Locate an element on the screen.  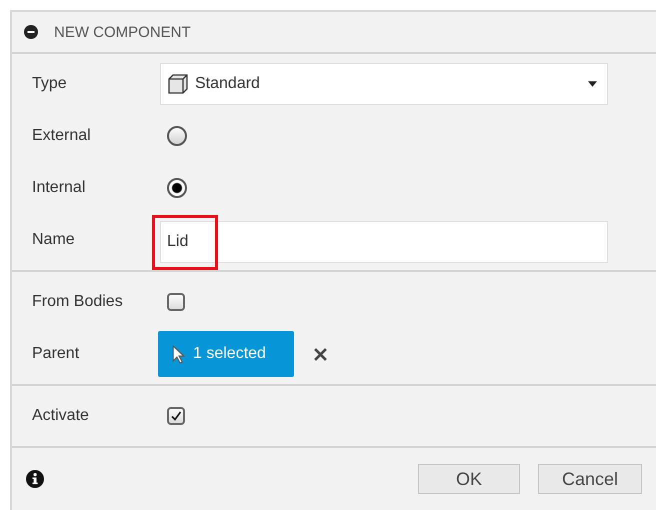
collapse-icon is located at coordinates (31, 32).